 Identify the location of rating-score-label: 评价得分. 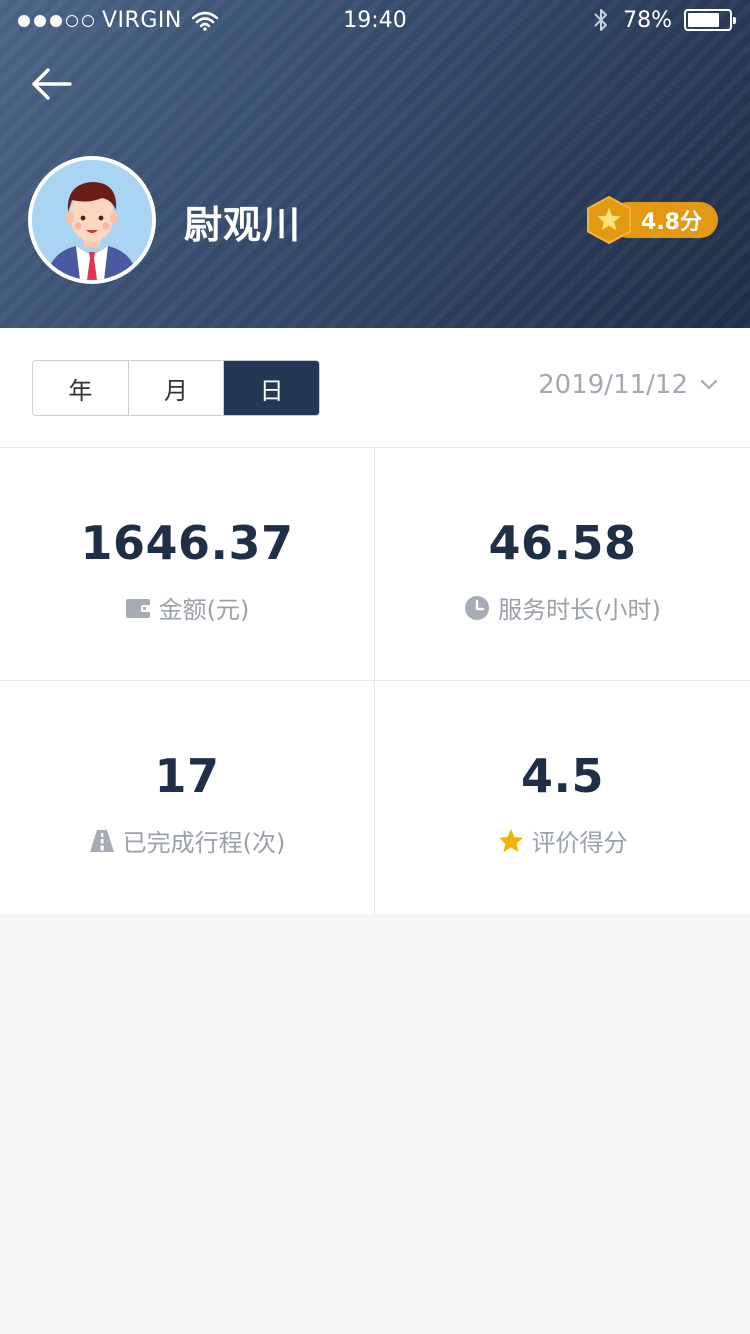
(563, 840).